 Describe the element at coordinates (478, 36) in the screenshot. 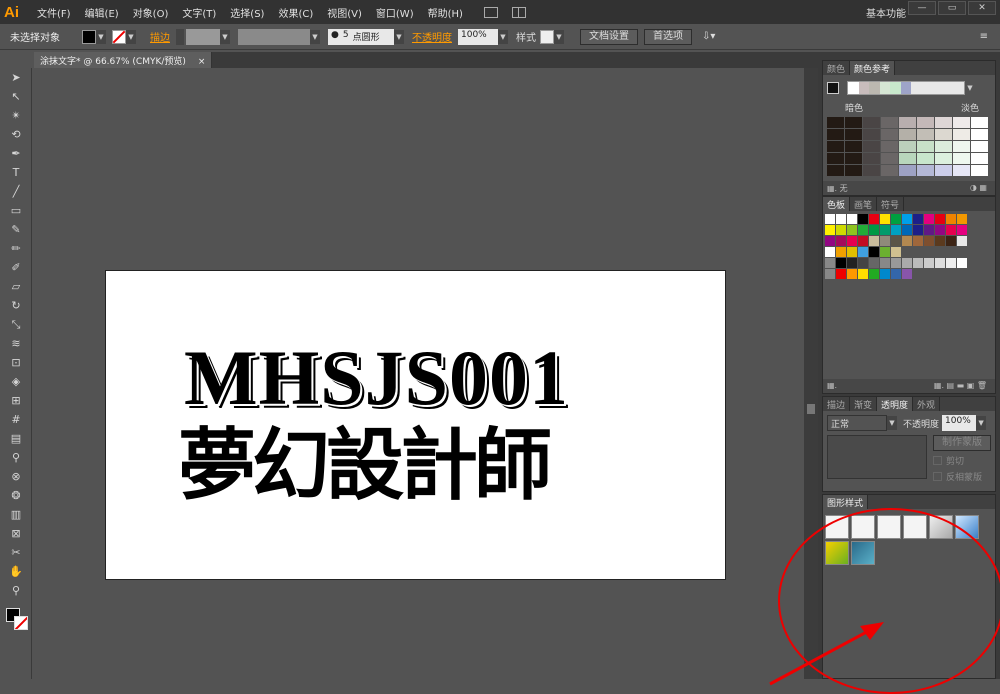

I see `opacity-field: 100%` at that location.